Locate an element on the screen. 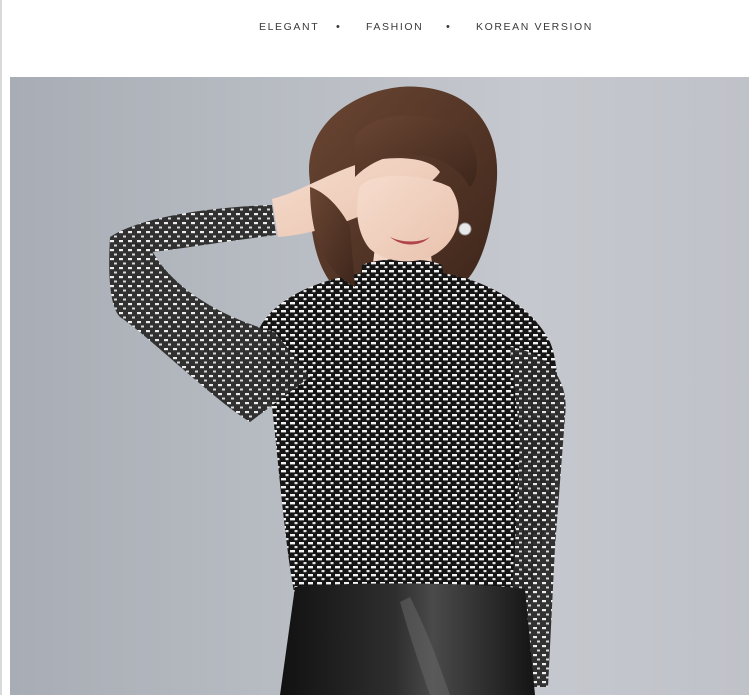 This screenshot has height=695, width=749. tagline-bar: ELEGANT • FASHION • KOREAN VERSION is located at coordinates (374, 28).